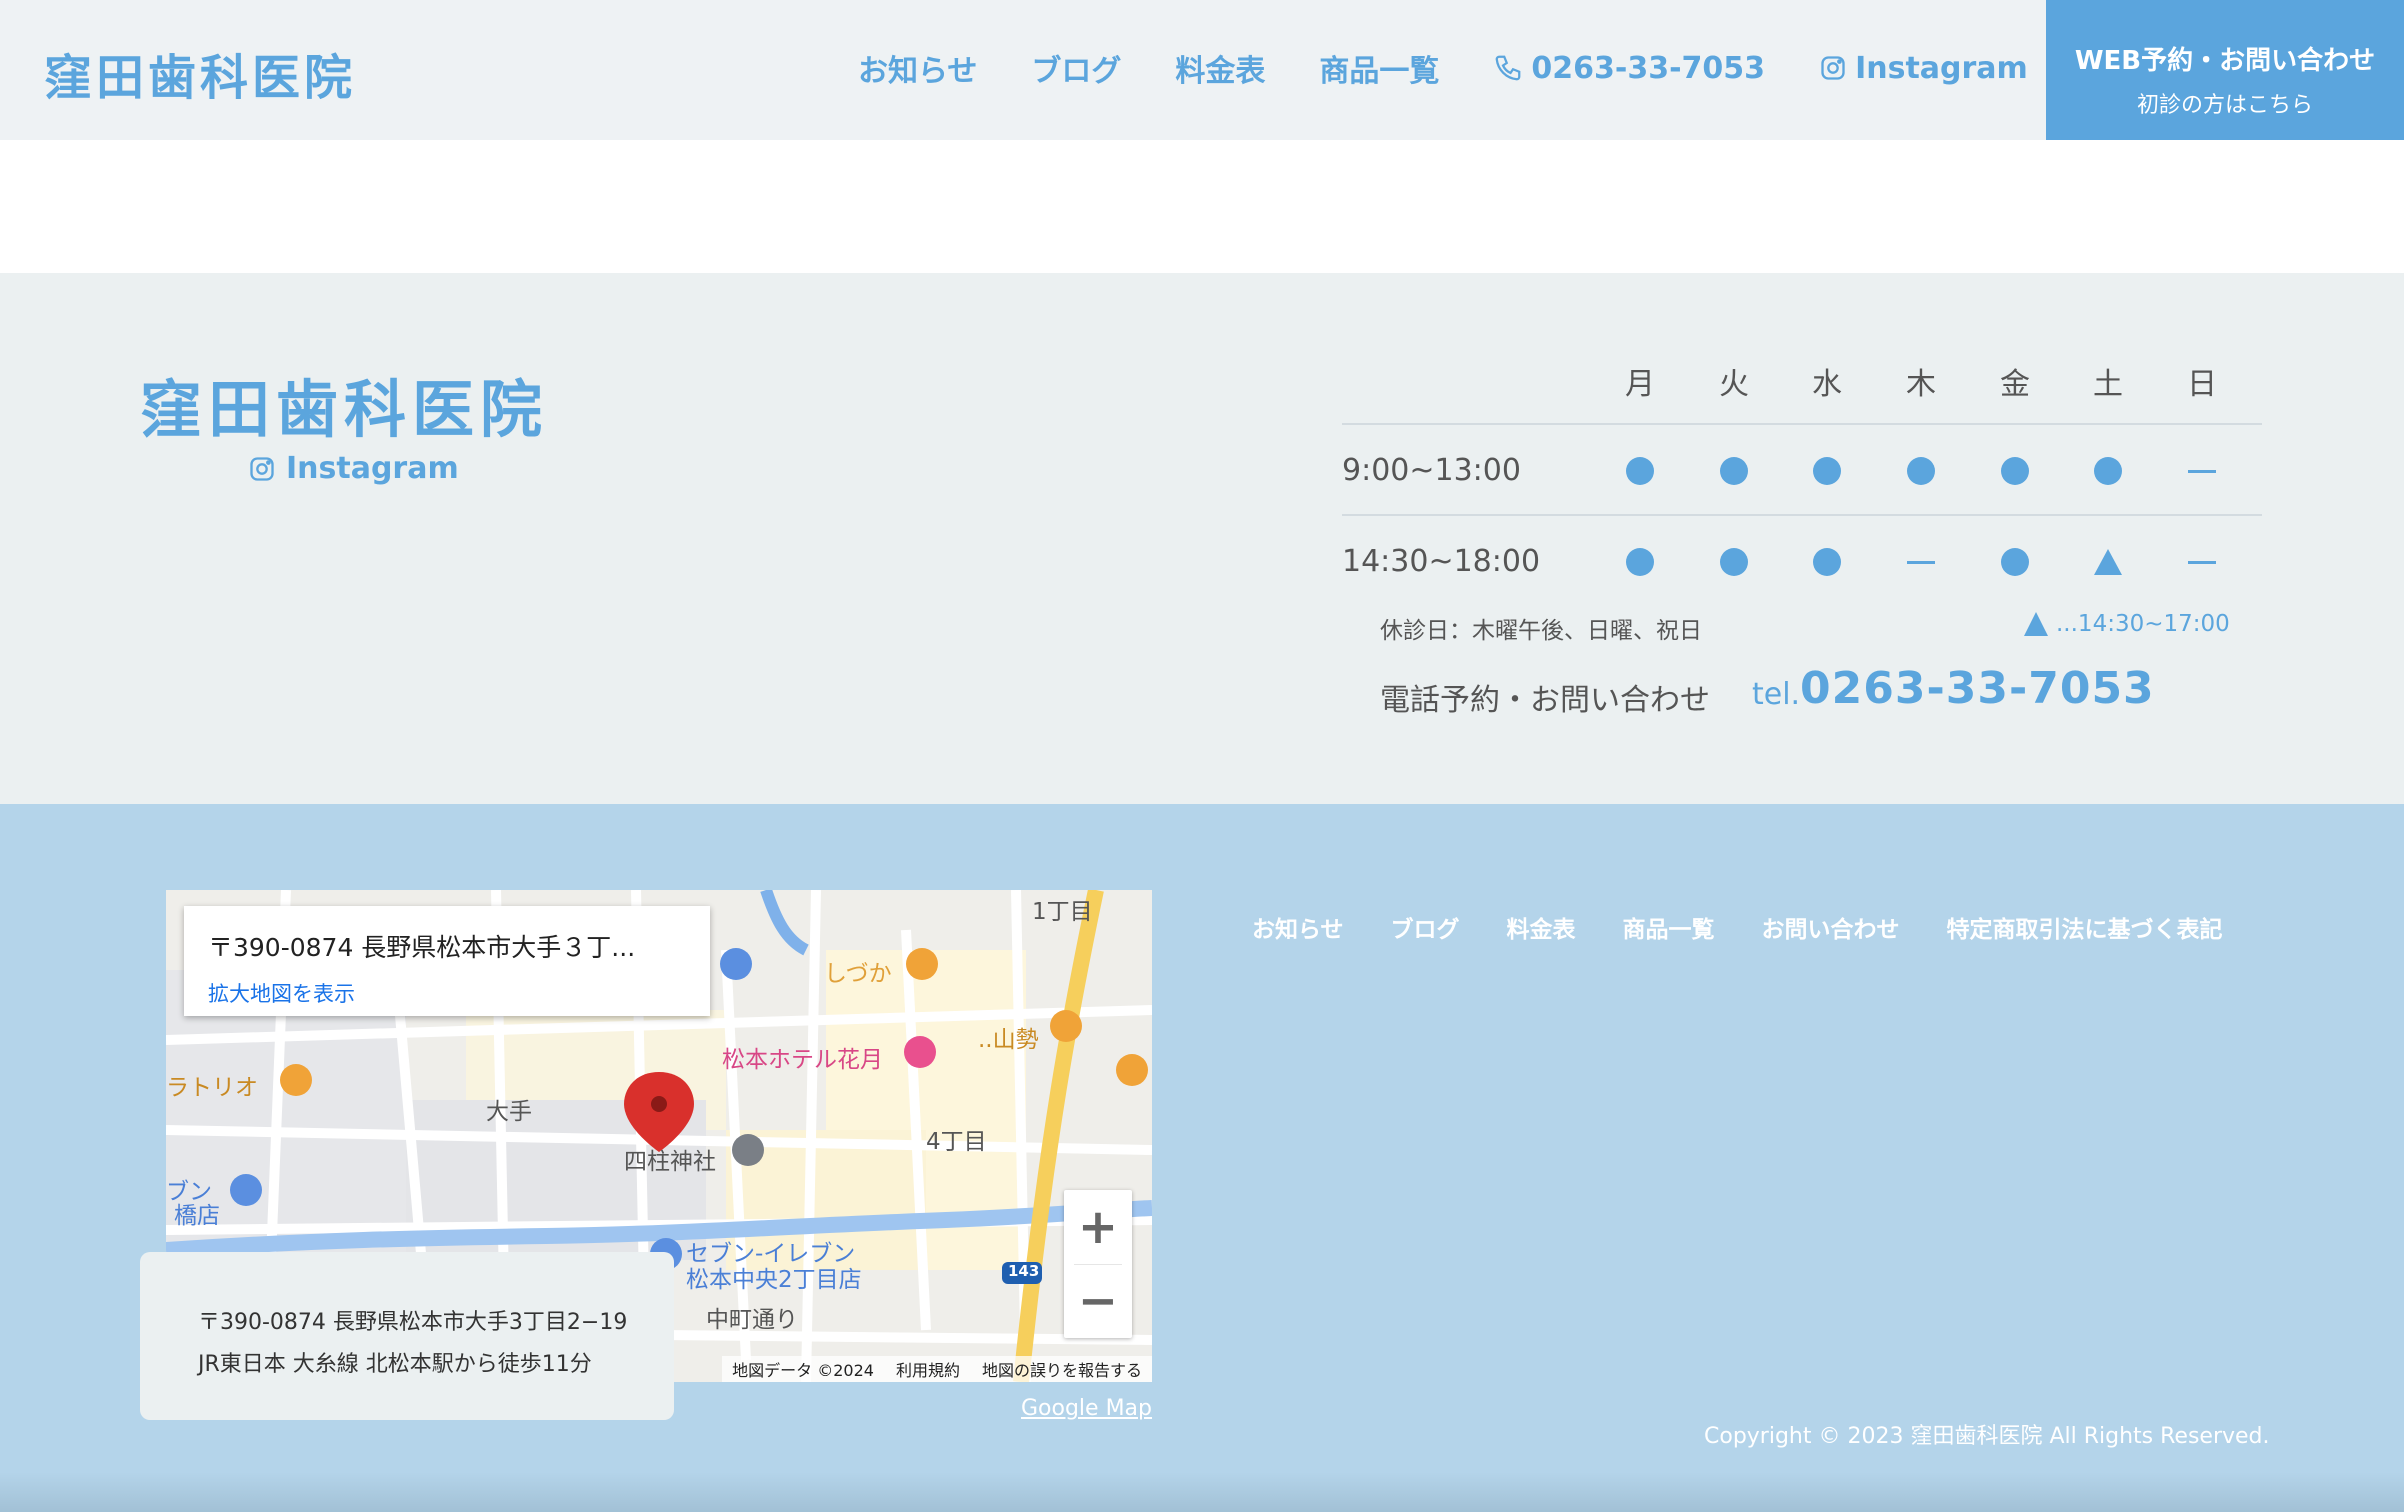 This screenshot has width=2404, height=1512. Describe the element at coordinates (1298, 927) in the screenshot. I see `footer-nav-news: お知らせ` at that location.